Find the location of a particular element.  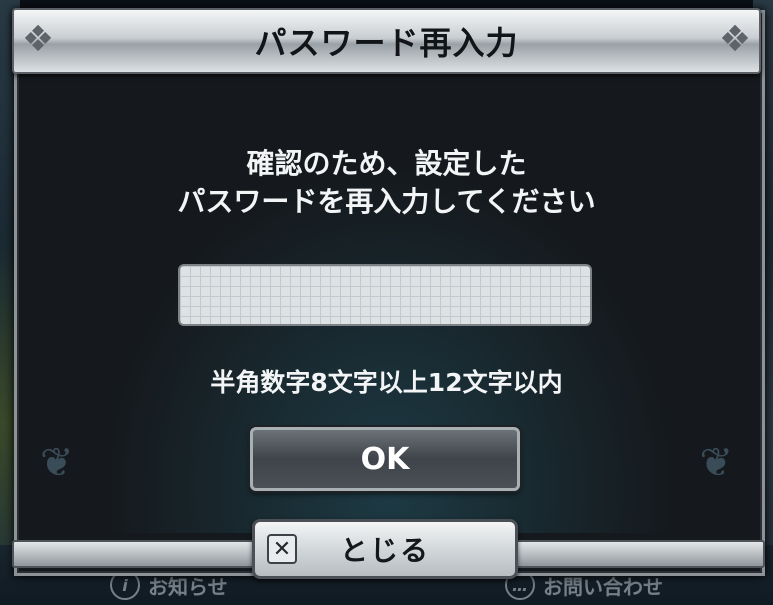

title-ornament-right-icon: ❖ is located at coordinates (735, 39).